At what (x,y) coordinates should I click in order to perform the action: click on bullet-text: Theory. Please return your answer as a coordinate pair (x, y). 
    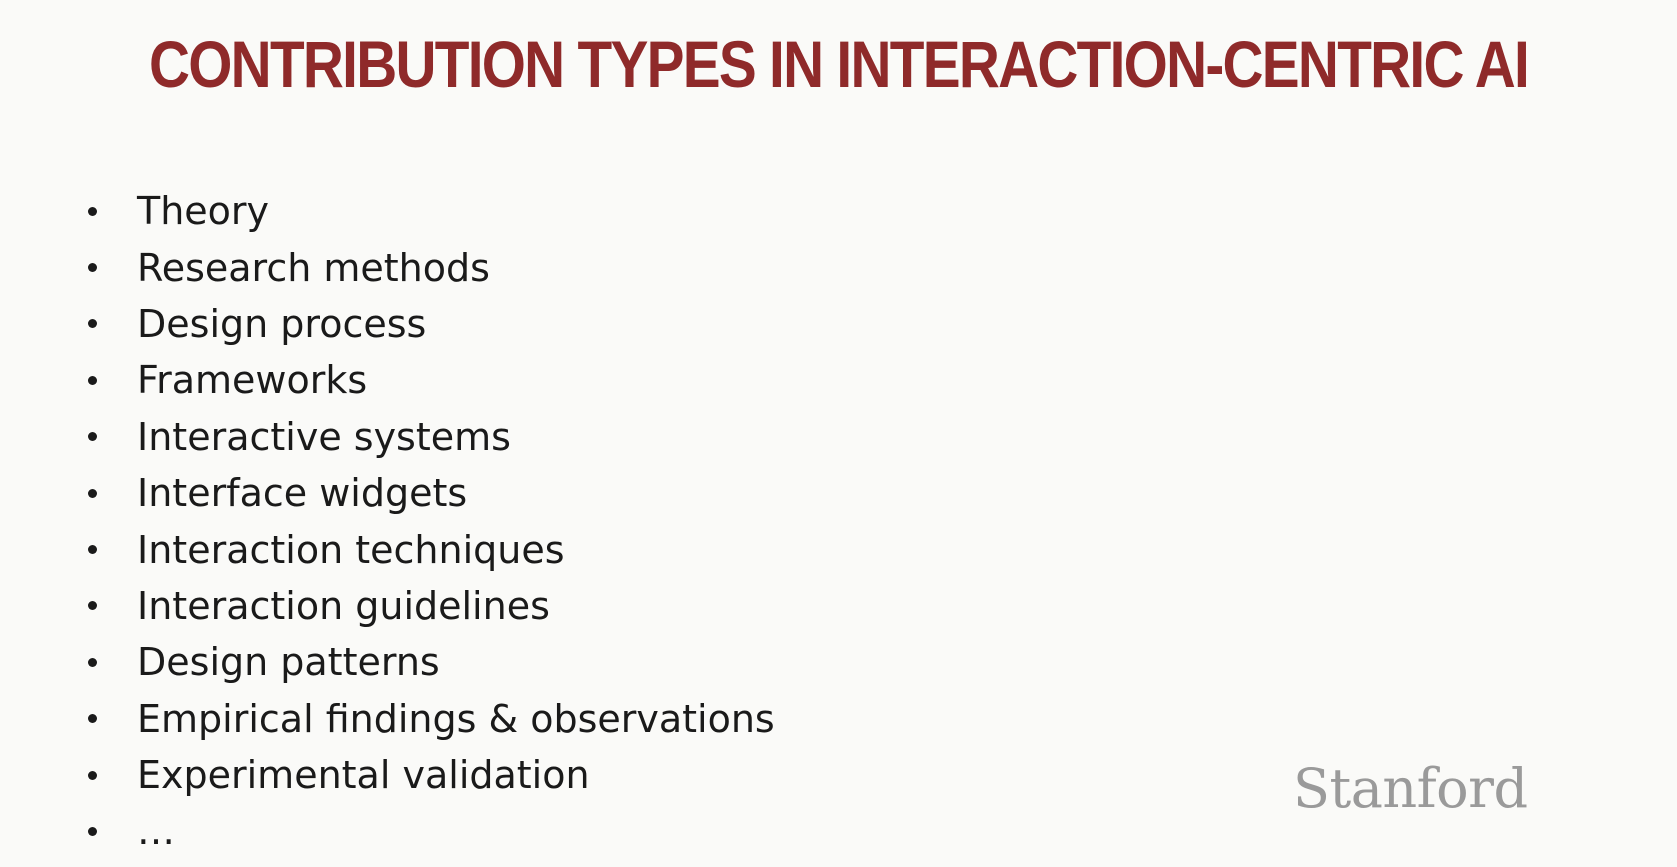
    Looking at the image, I should click on (203, 211).